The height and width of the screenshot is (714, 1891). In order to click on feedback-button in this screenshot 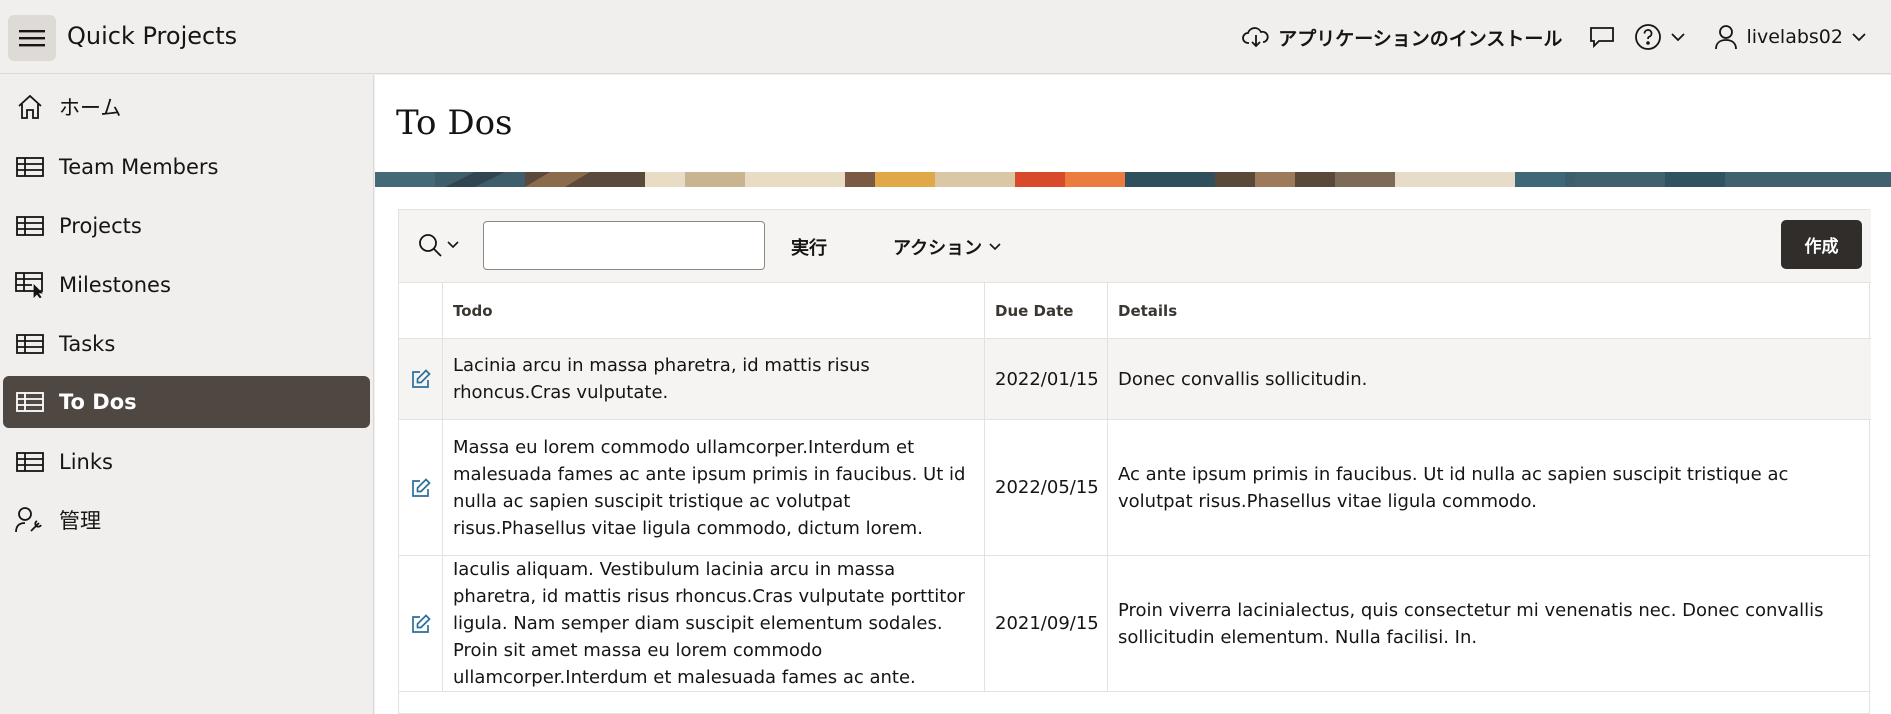, I will do `click(1602, 37)`.